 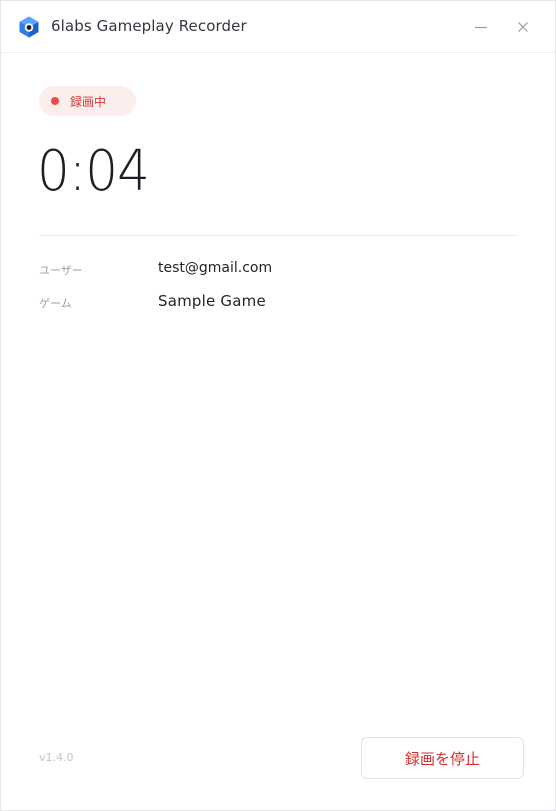 What do you see at coordinates (29, 27) in the screenshot?
I see `app-logo-icon` at bounding box center [29, 27].